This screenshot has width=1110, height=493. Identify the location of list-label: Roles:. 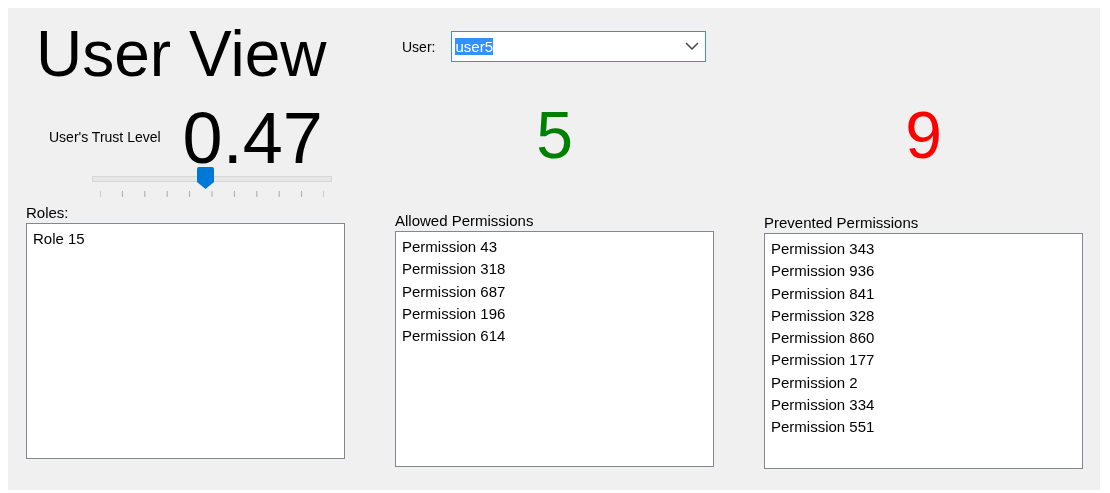
(47, 212).